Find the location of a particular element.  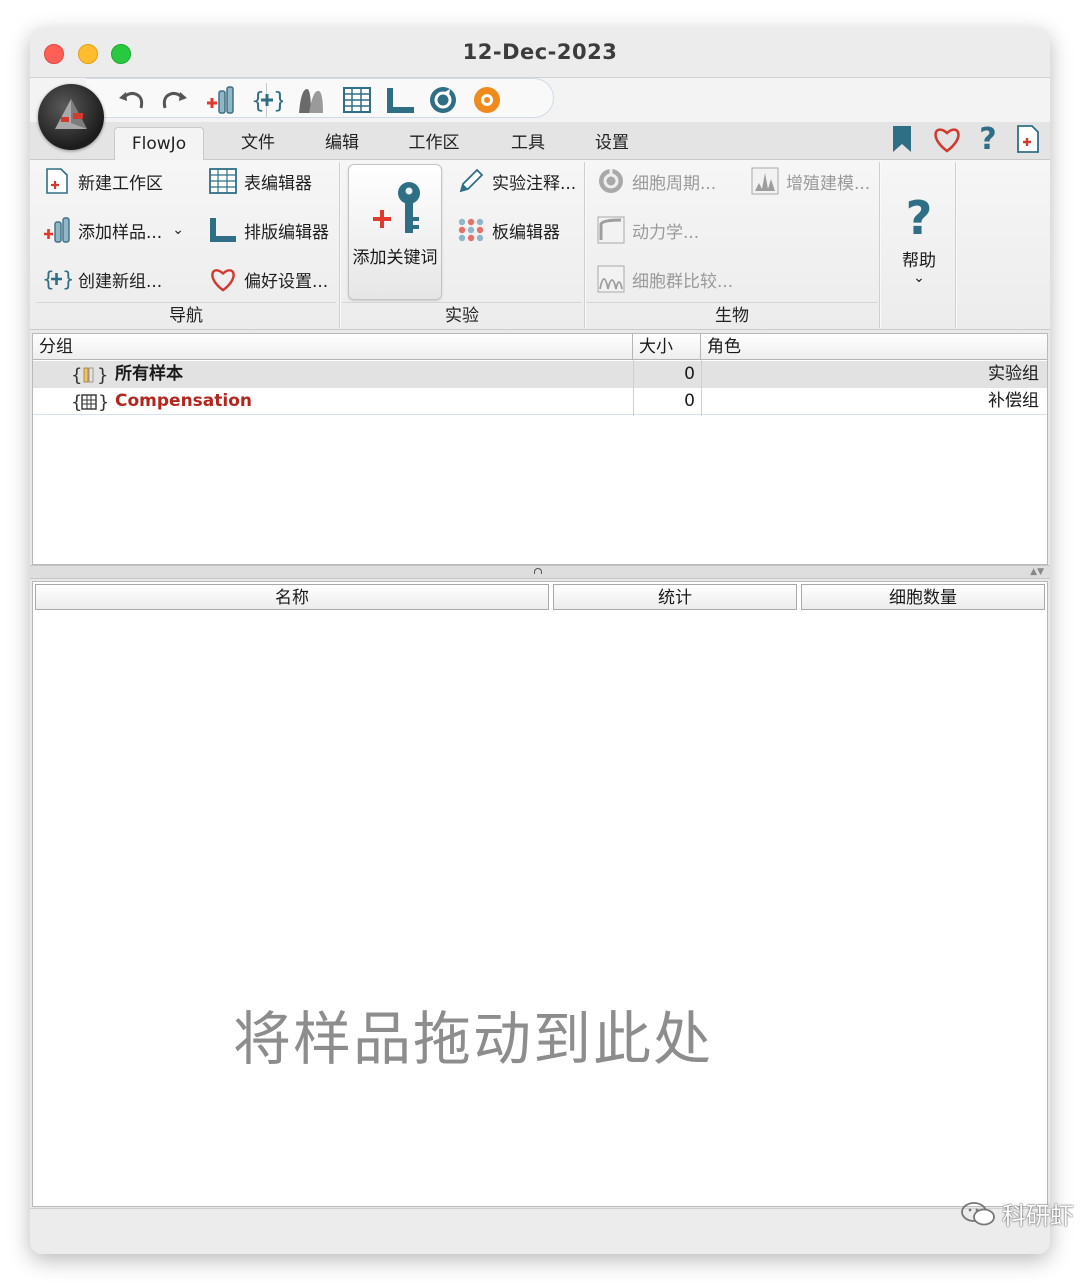

watermark-text: 科研虾 is located at coordinates (1038, 1216).